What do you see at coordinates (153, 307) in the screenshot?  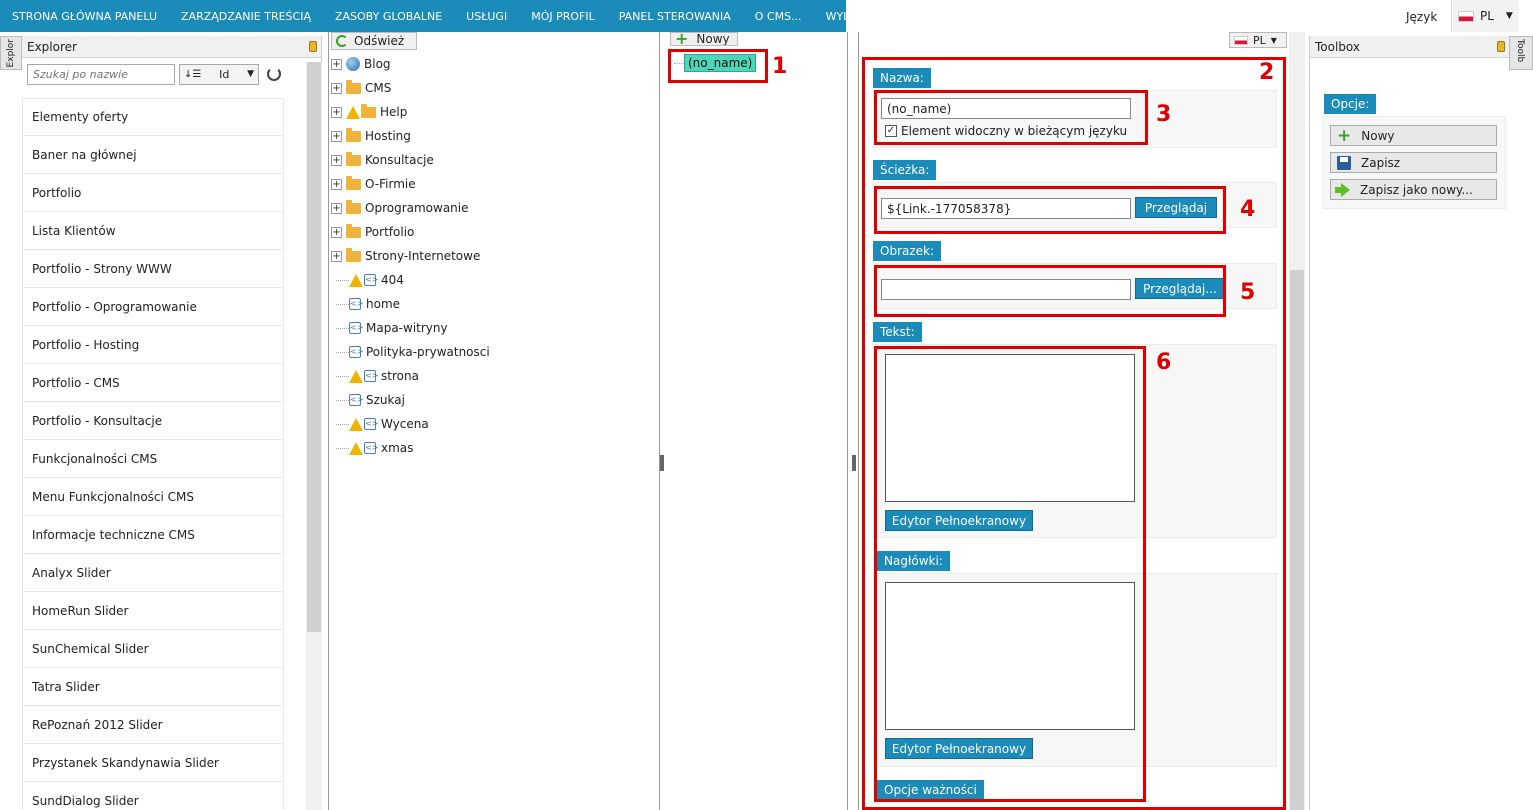 I see `list-item: Portfolio - Oprogramowanie` at bounding box center [153, 307].